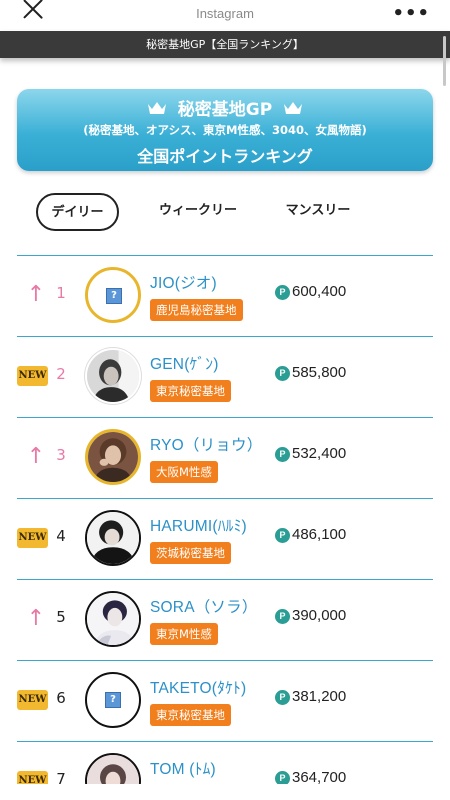  I want to click on ranking-row: NEW 6 ? TAKETO(ﾀｹﾄ) 東京秘密基地 P 381,200, so click(225, 700).